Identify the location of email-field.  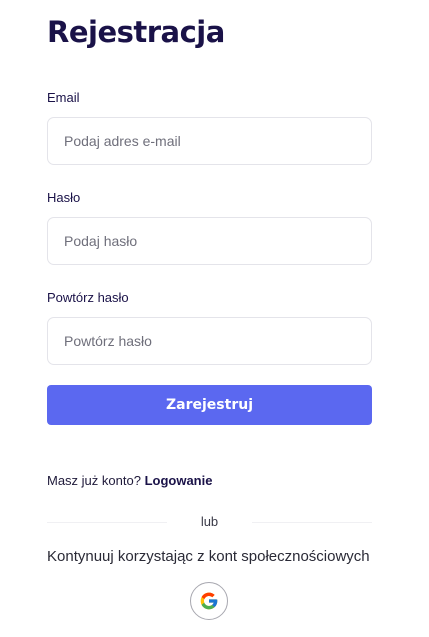
(209, 141).